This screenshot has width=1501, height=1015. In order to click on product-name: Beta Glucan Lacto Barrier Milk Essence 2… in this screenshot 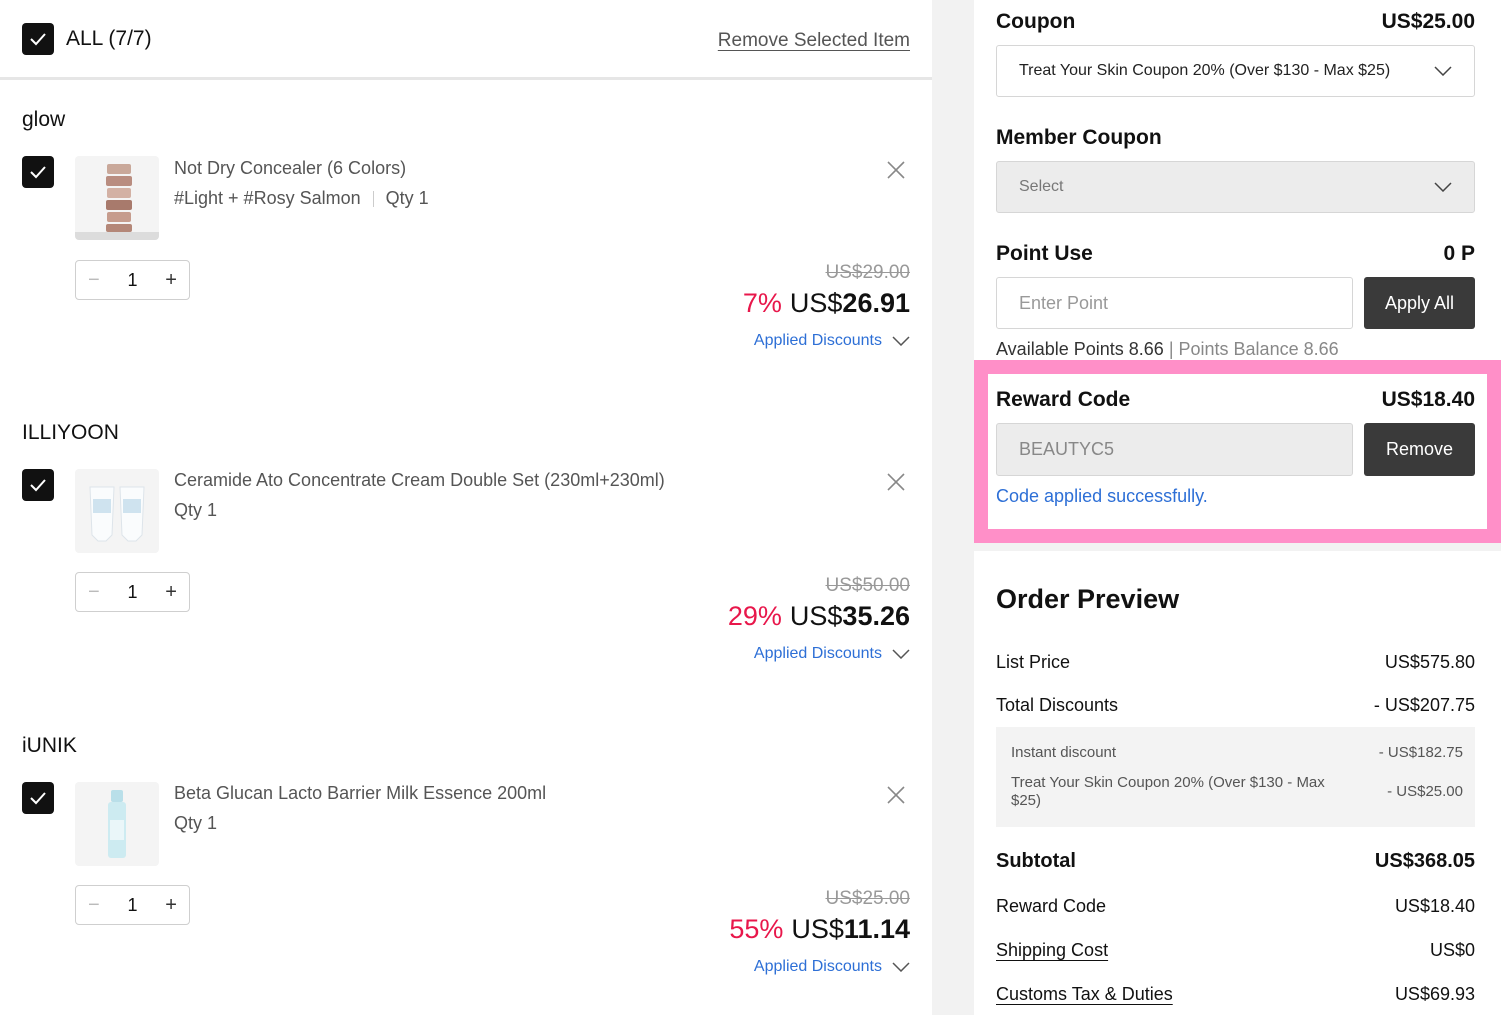, I will do `click(360, 793)`.